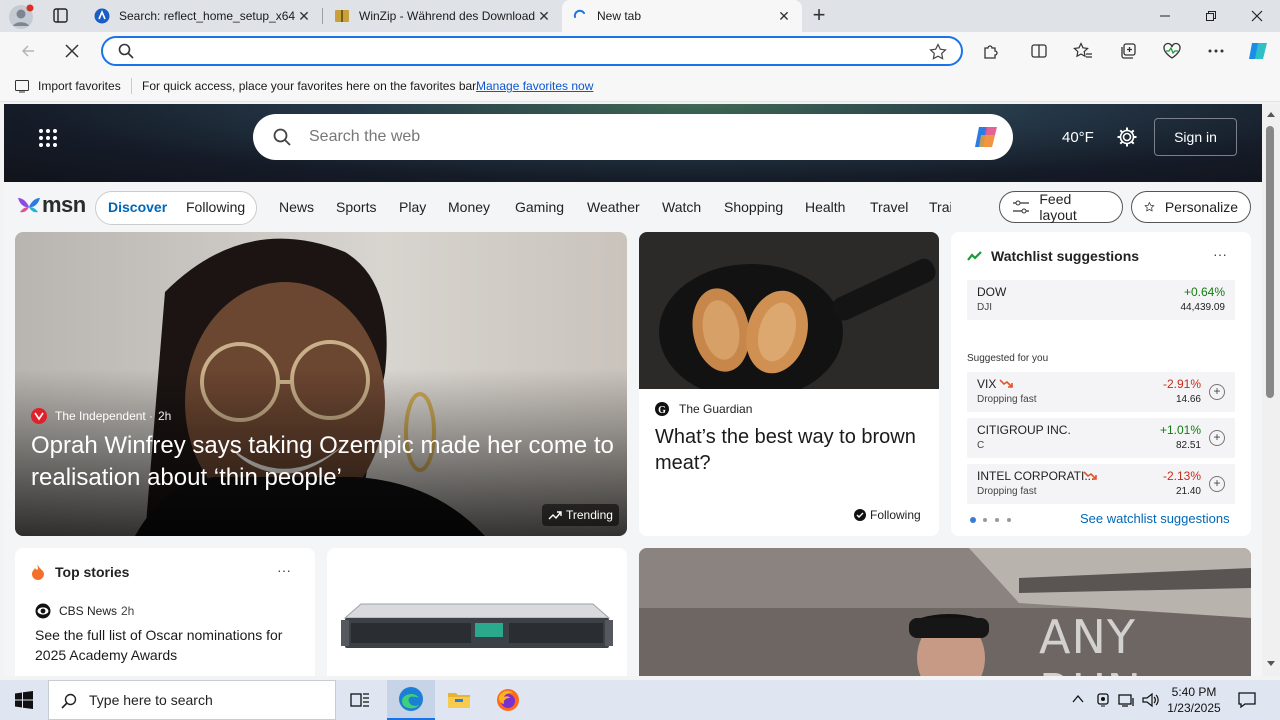  Describe the element at coordinates (1271, 664) in the screenshot. I see `scroll-down-arrow-icon` at that location.